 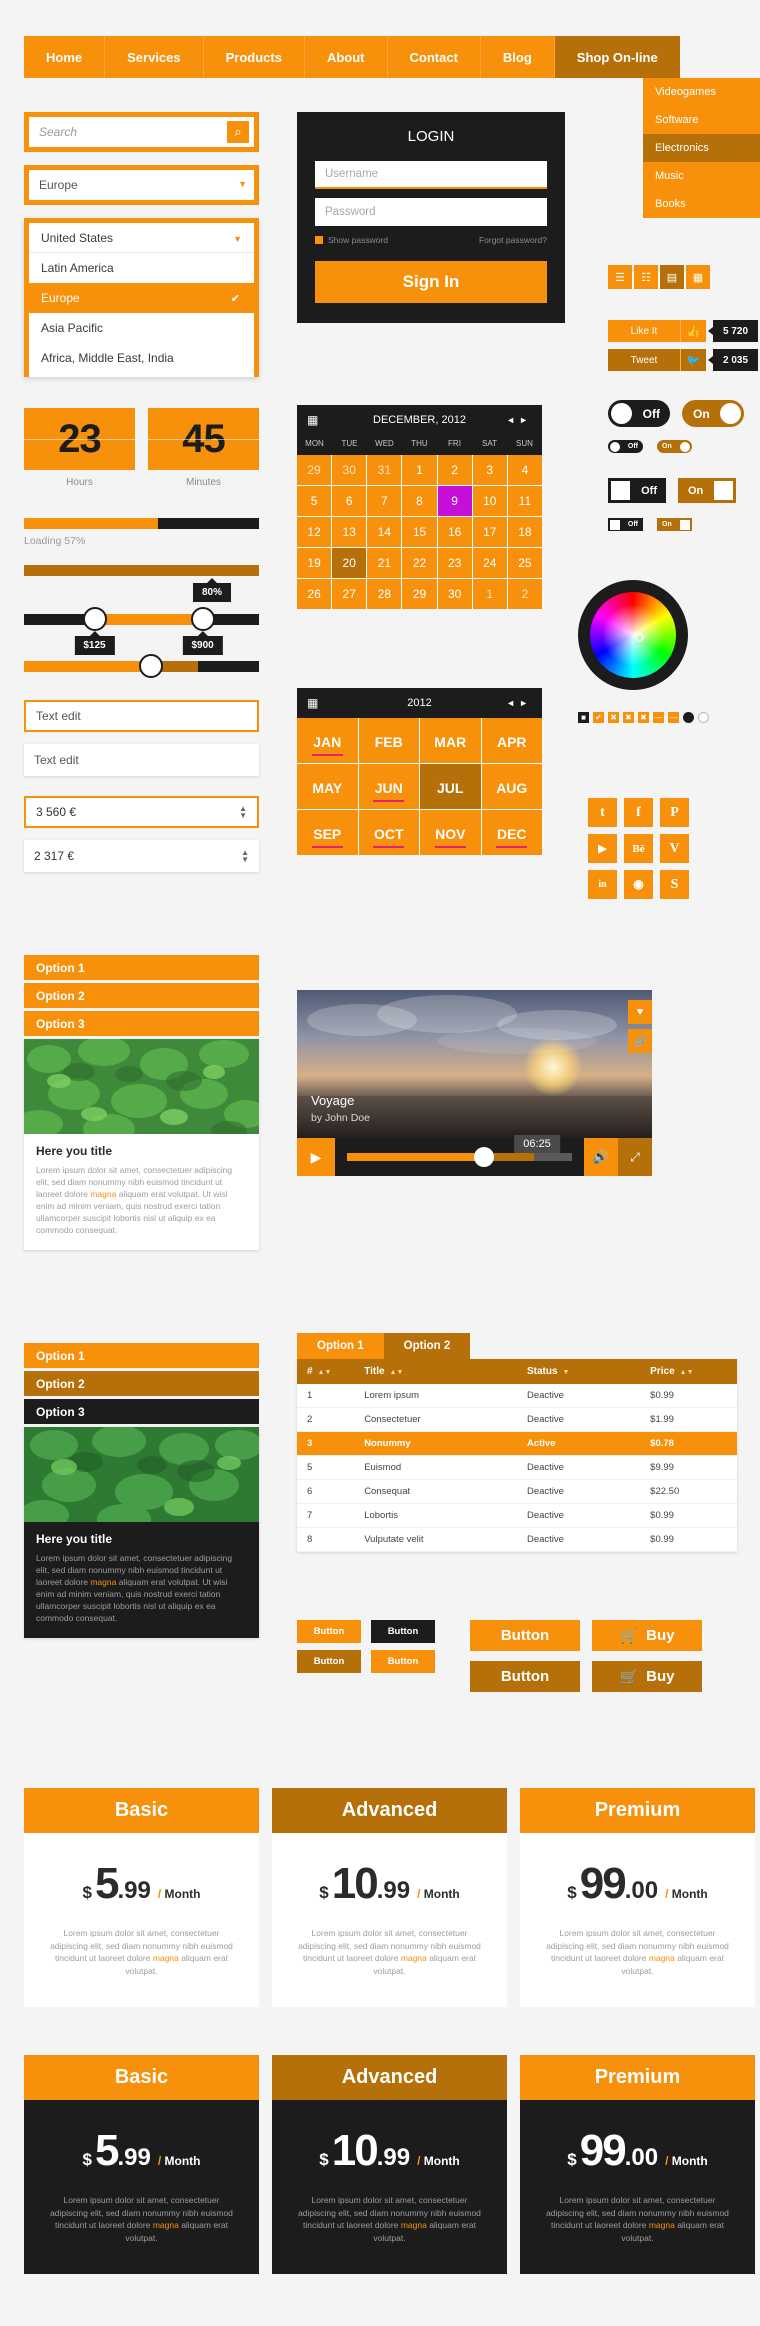 What do you see at coordinates (454, 501) in the screenshot?
I see `calendar-day-selected: 9` at bounding box center [454, 501].